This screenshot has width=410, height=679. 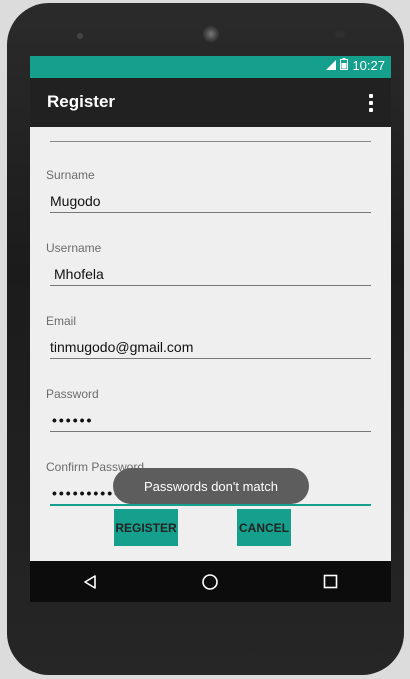 I want to click on confirm-password-input: ••••••••••, so click(x=86, y=493).